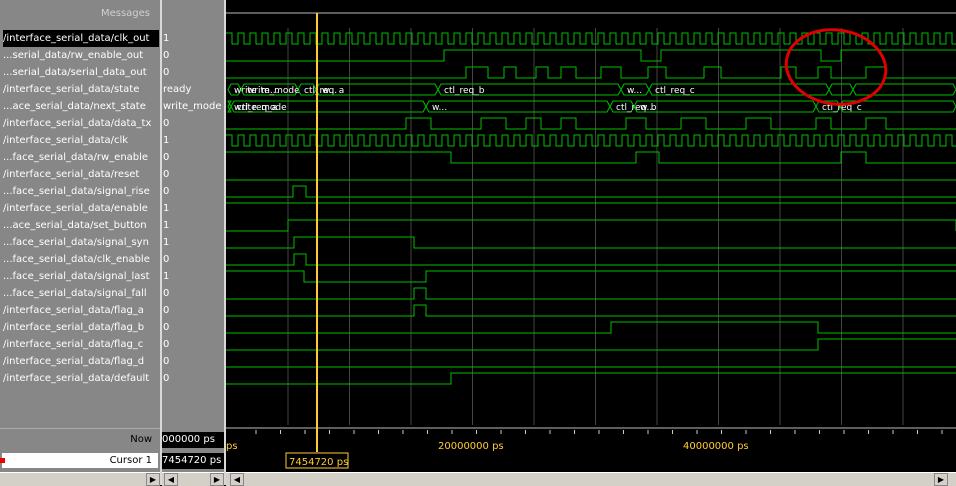 The image size is (956, 486). What do you see at coordinates (232, 446) in the screenshot?
I see `time-axis-label: ps` at bounding box center [232, 446].